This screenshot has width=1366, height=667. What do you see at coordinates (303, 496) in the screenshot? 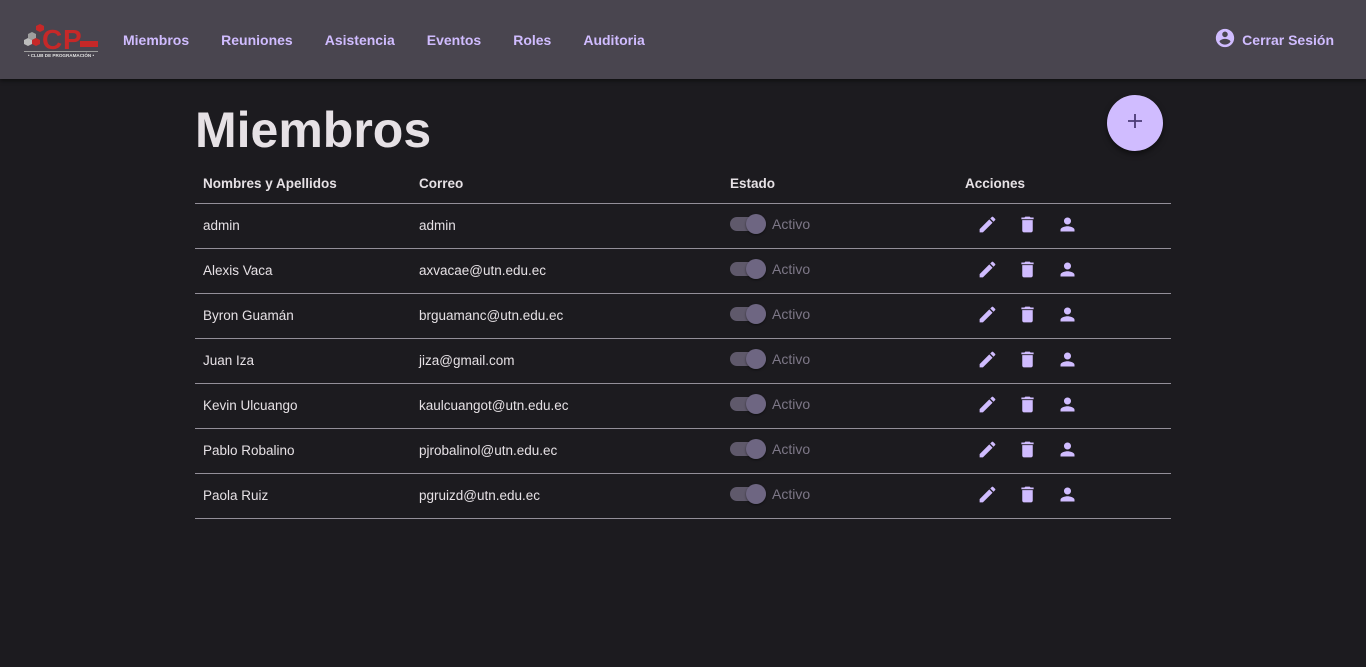
I see `member-name: Paola Ruiz` at bounding box center [303, 496].